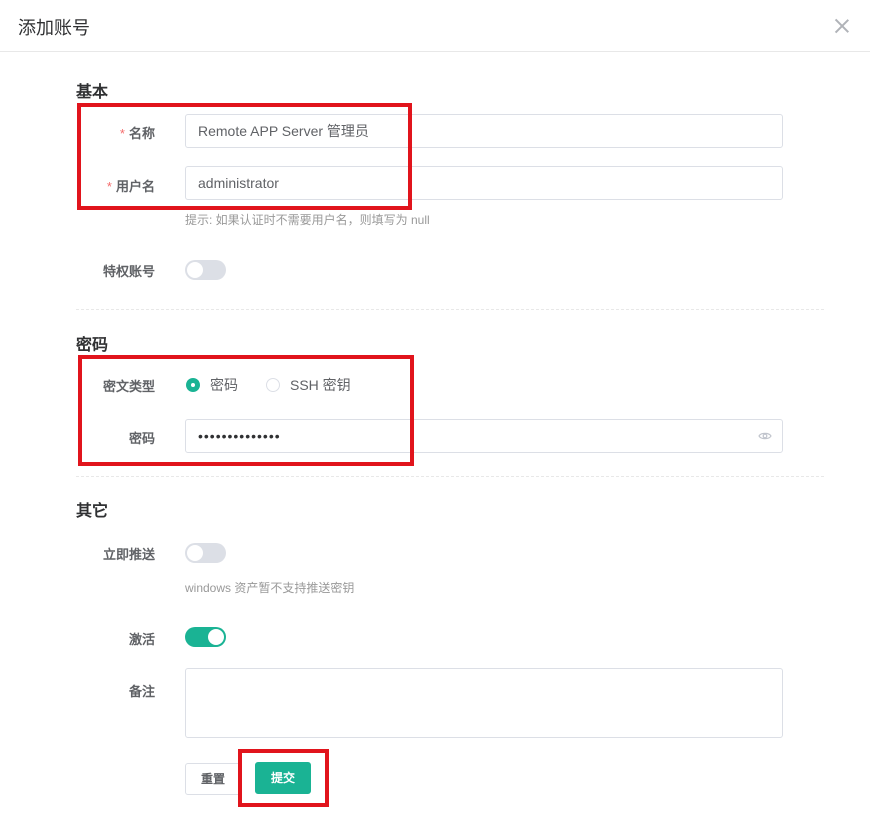 The image size is (870, 820). What do you see at coordinates (435, 26) in the screenshot?
I see `dialog-header: 添加账号` at bounding box center [435, 26].